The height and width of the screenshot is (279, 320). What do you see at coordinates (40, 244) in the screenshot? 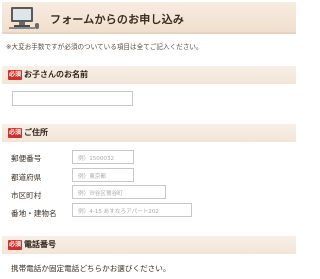
I see `section-title-phone: 電話番号` at bounding box center [40, 244].